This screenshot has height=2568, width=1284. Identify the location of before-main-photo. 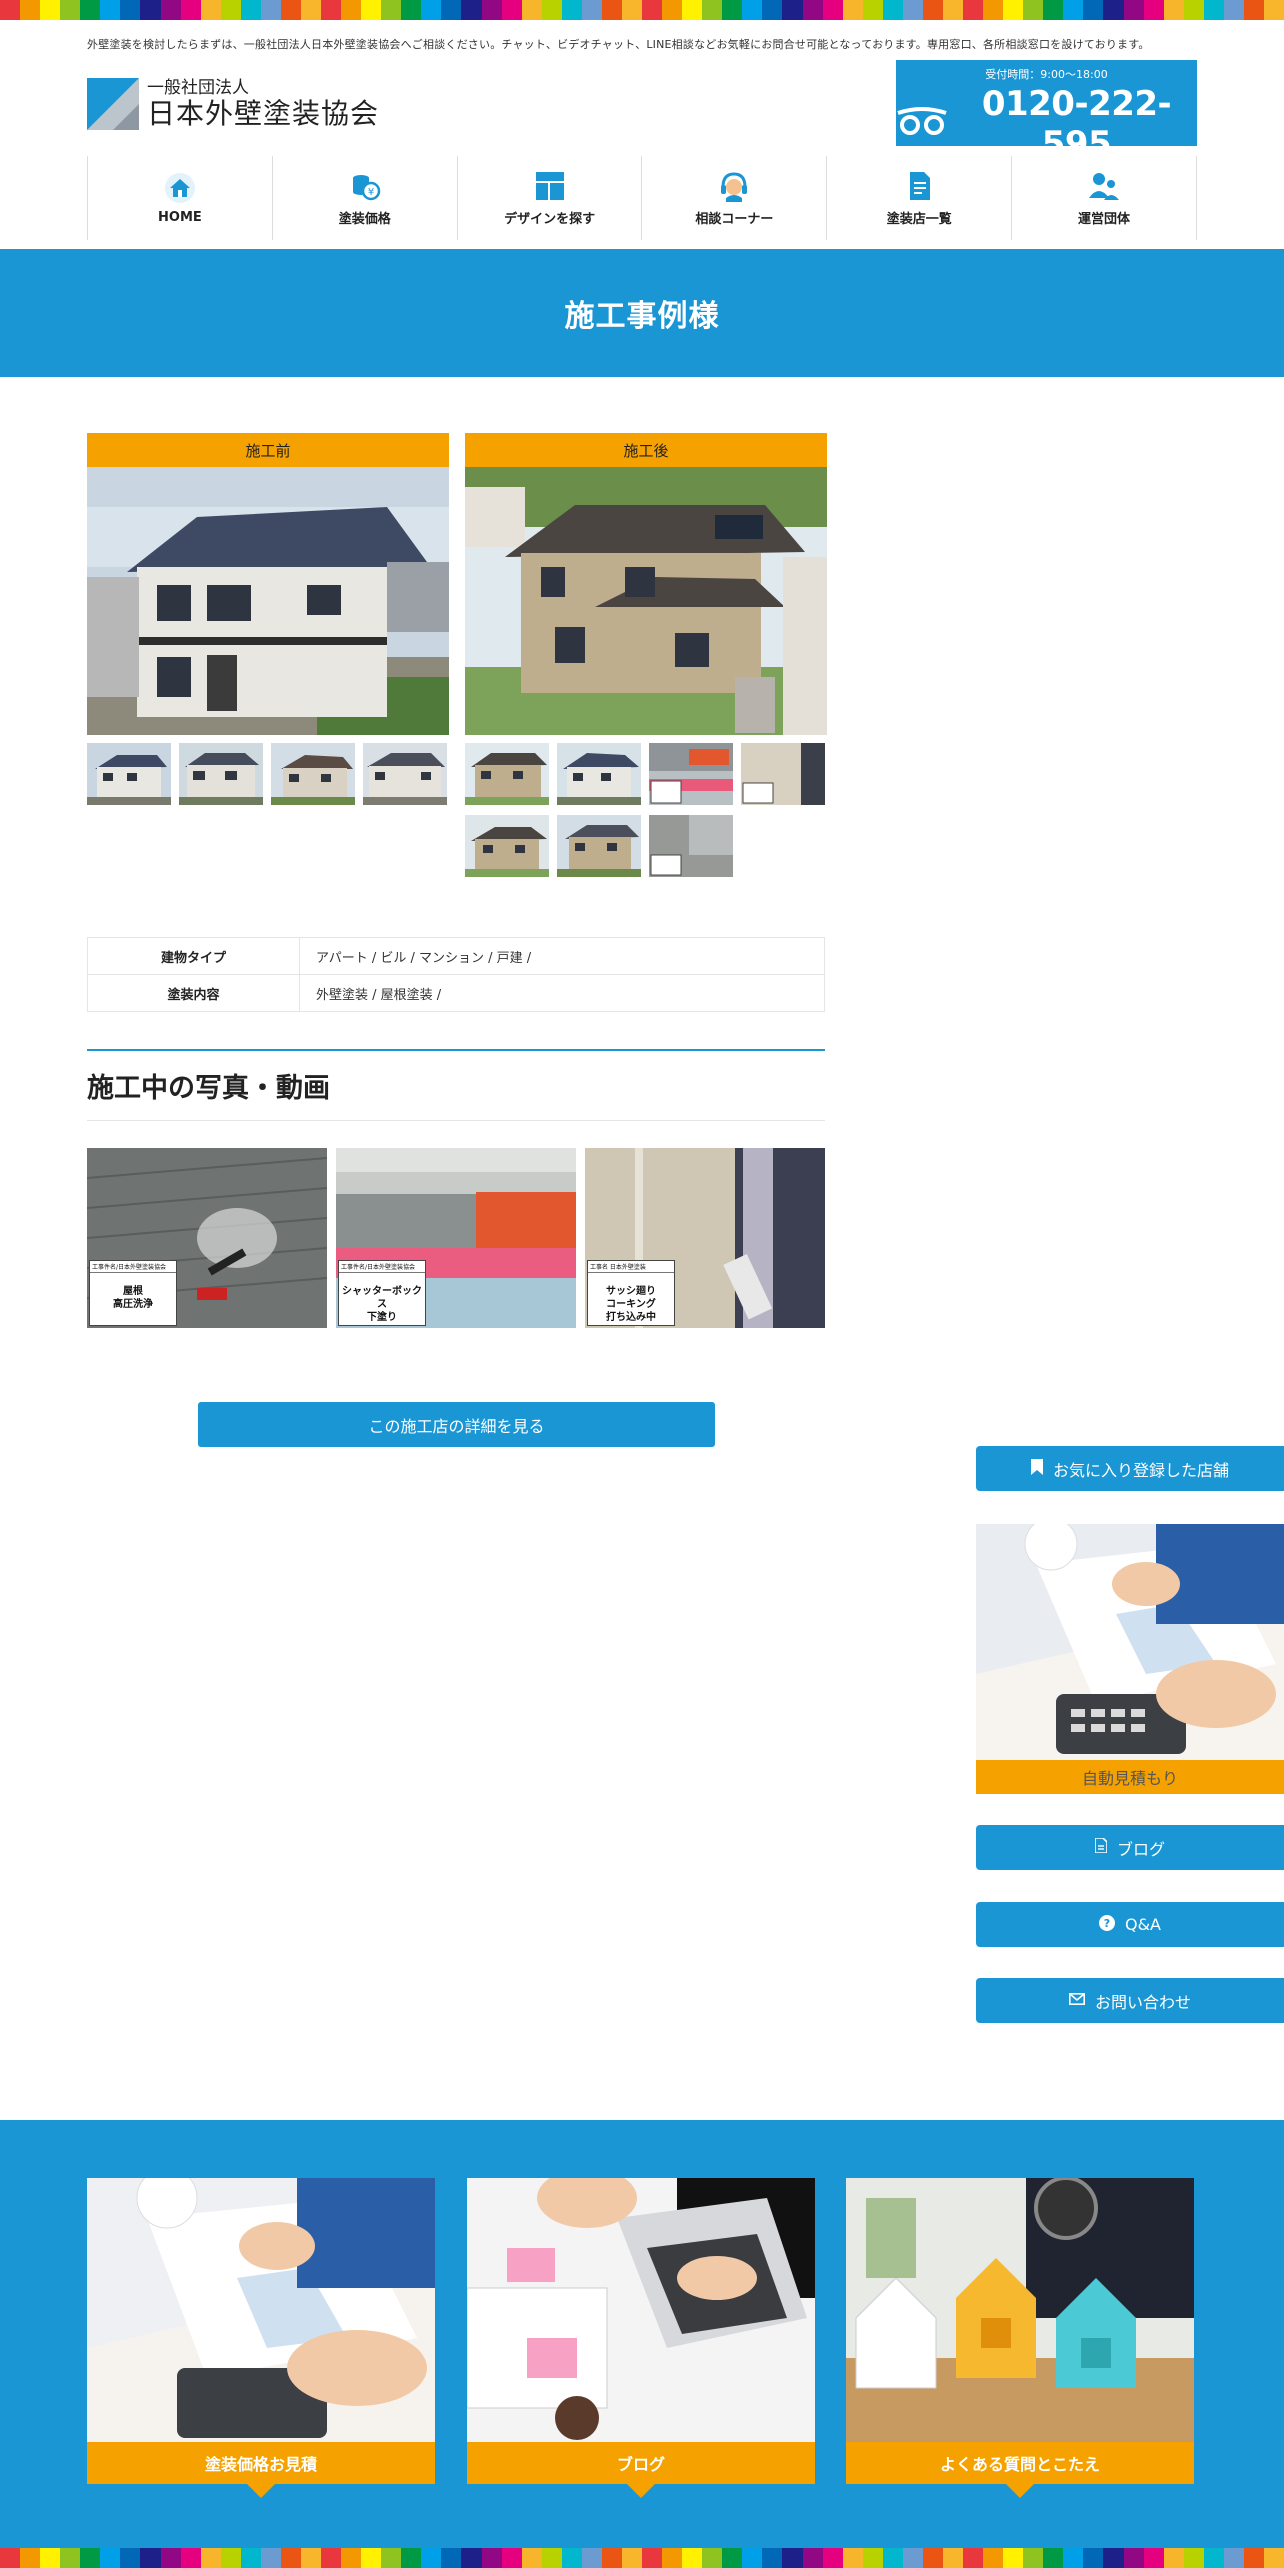
(268, 601).